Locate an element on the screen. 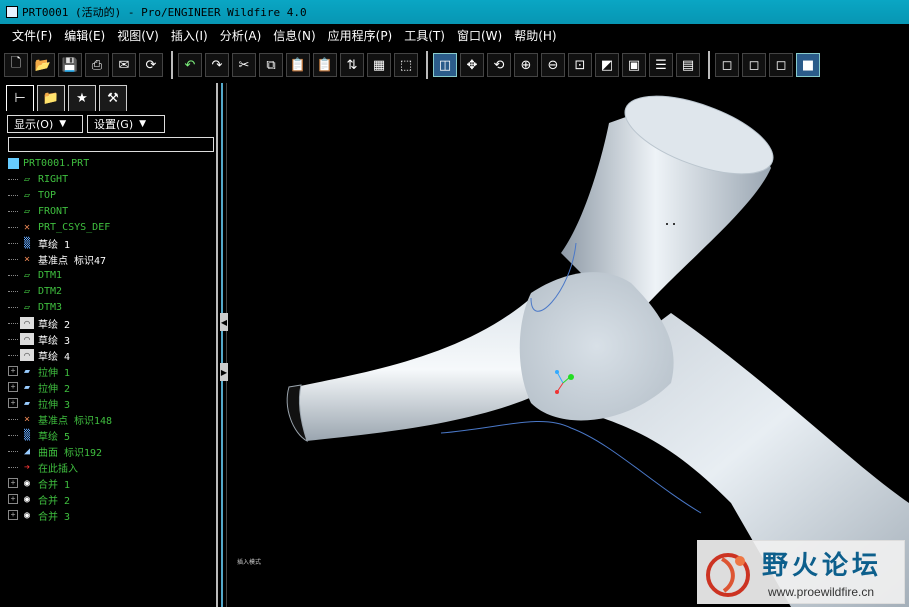  folder-browser-tab-icon: 📁 is located at coordinates (51, 98).